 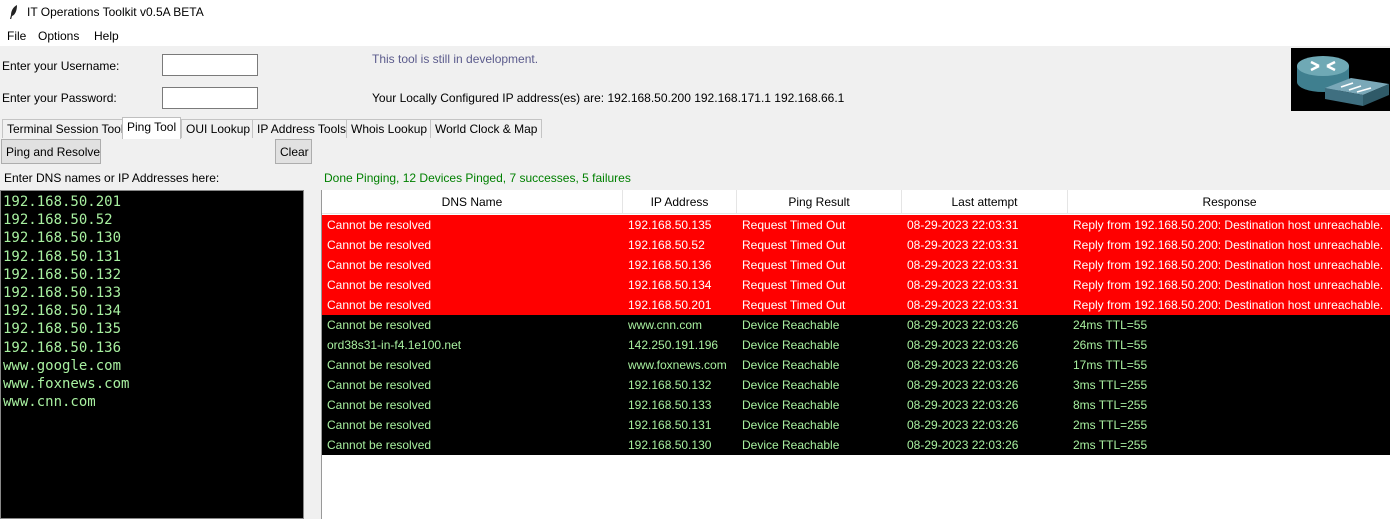 What do you see at coordinates (62, 238) in the screenshot?
I see `input-line: 192.168.50.130` at bounding box center [62, 238].